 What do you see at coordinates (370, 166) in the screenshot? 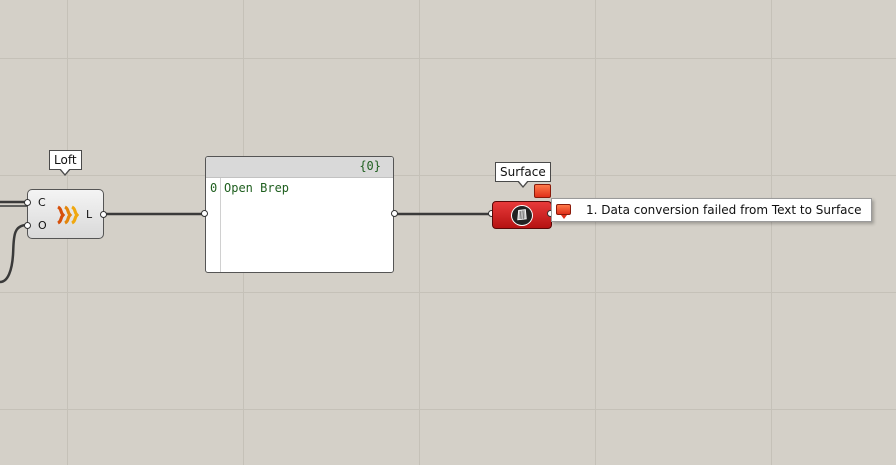
I see `panel-path-label: {0}` at bounding box center [370, 166].